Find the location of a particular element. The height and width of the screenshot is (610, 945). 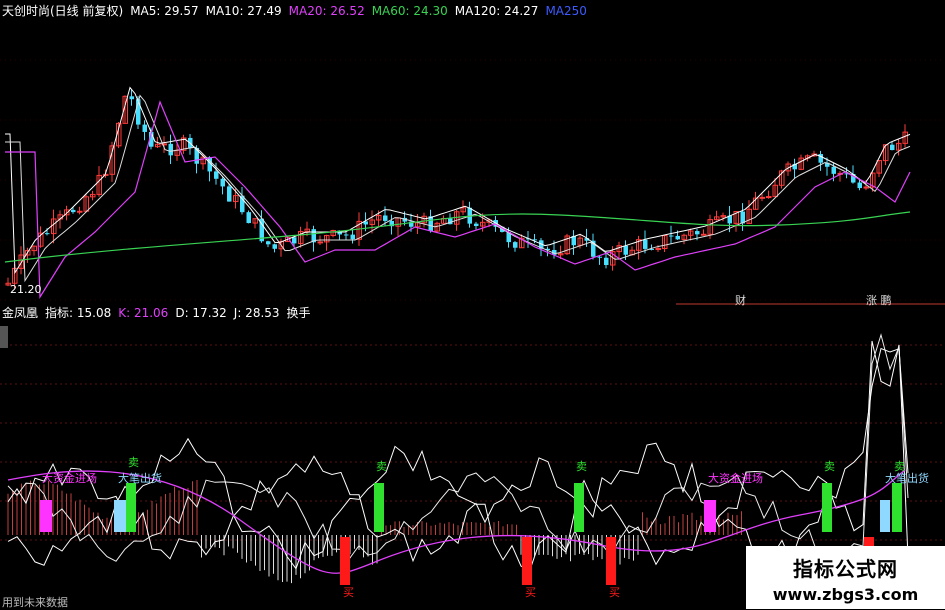

stock-title: 天创时尚(日线 前复权) is located at coordinates (63, 11).